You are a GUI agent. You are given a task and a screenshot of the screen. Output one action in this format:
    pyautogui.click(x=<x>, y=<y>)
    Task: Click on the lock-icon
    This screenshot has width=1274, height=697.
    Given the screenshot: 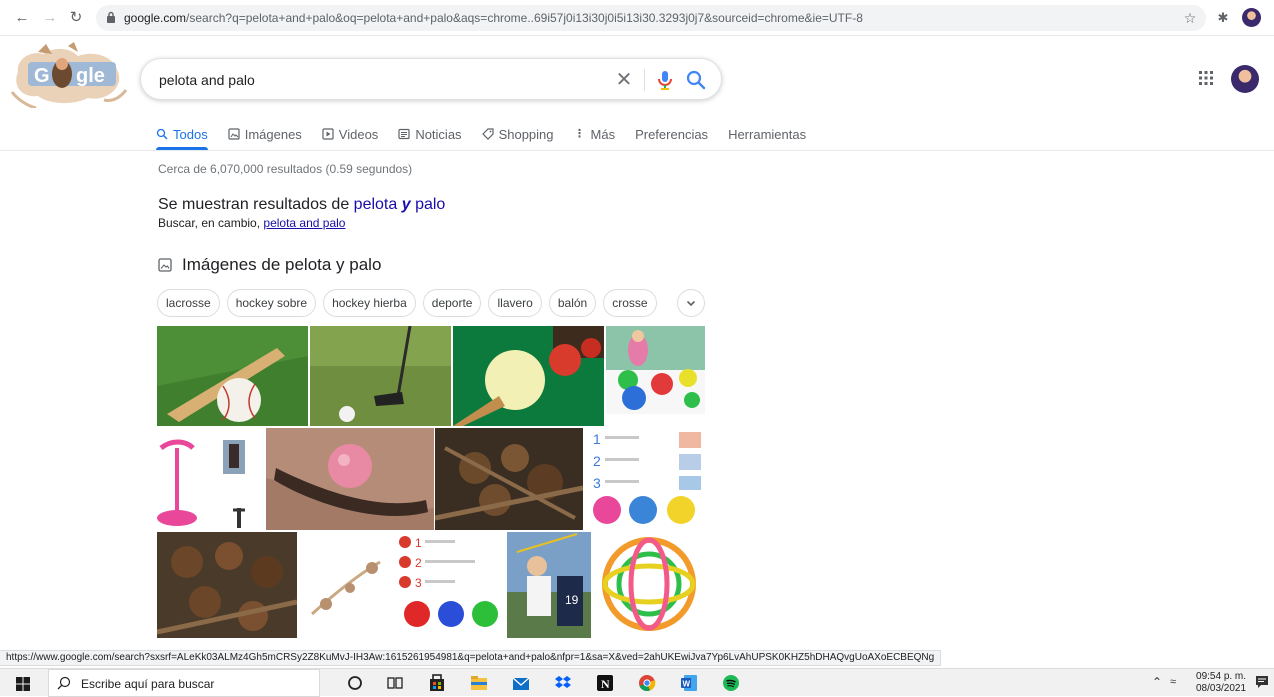 What is the action you would take?
    pyautogui.click(x=111, y=17)
    